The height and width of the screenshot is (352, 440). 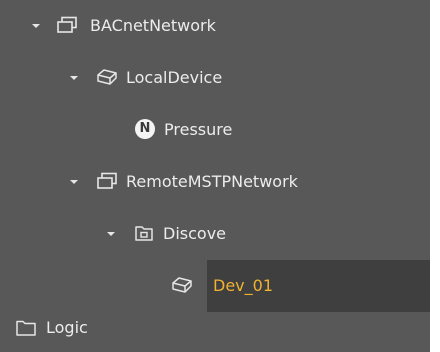 I want to click on tree-item-label: Pressure, so click(x=198, y=129).